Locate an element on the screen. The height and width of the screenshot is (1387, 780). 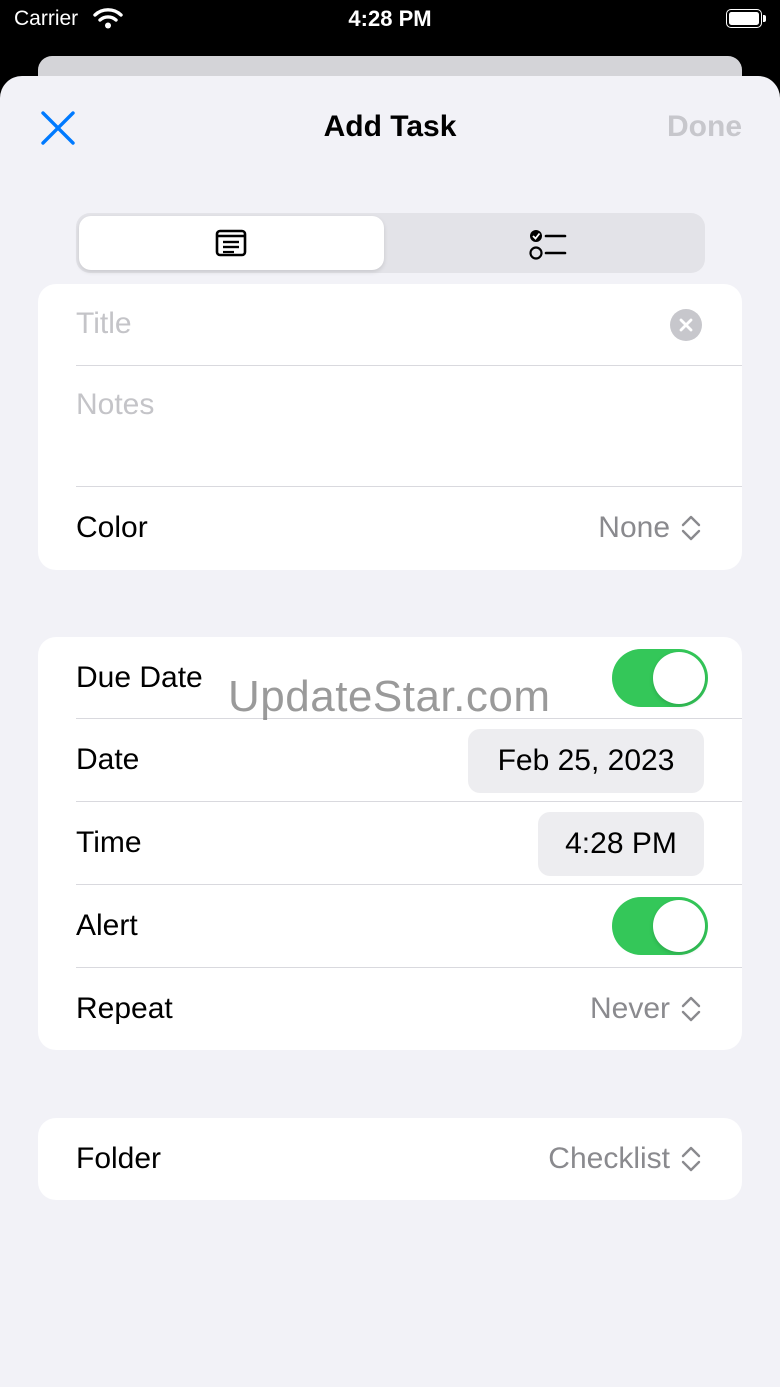
due-date-toggle is located at coordinates (660, 678).